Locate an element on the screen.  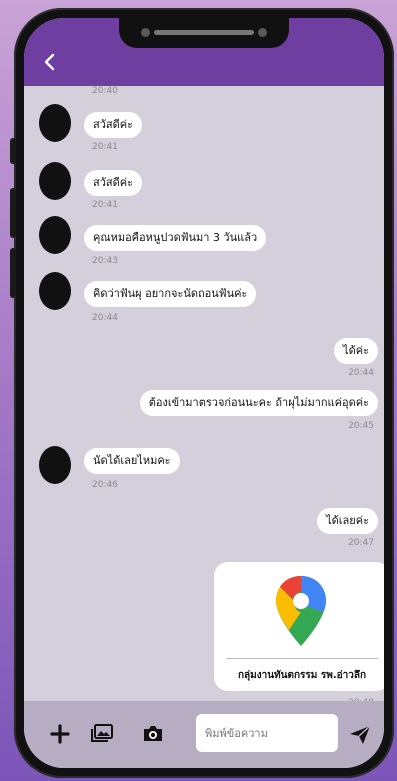
sensor is located at coordinates (262, 32).